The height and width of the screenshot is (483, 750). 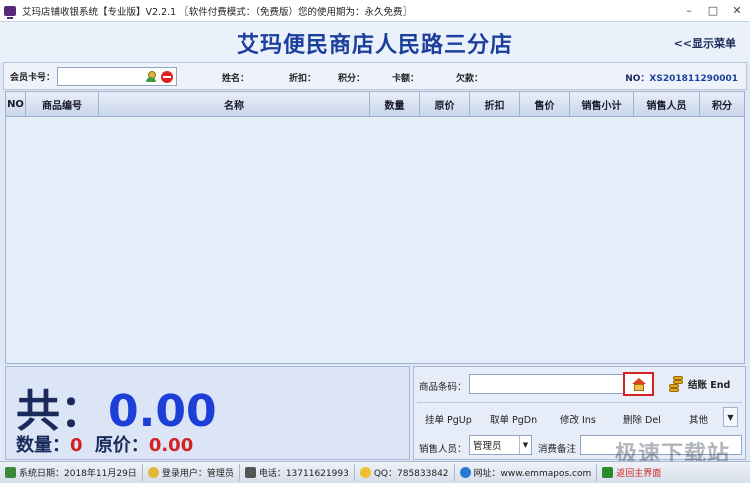 What do you see at coordinates (578, 419) in the screenshot?
I see `edit-item-button: 修改 Ins` at bounding box center [578, 419].